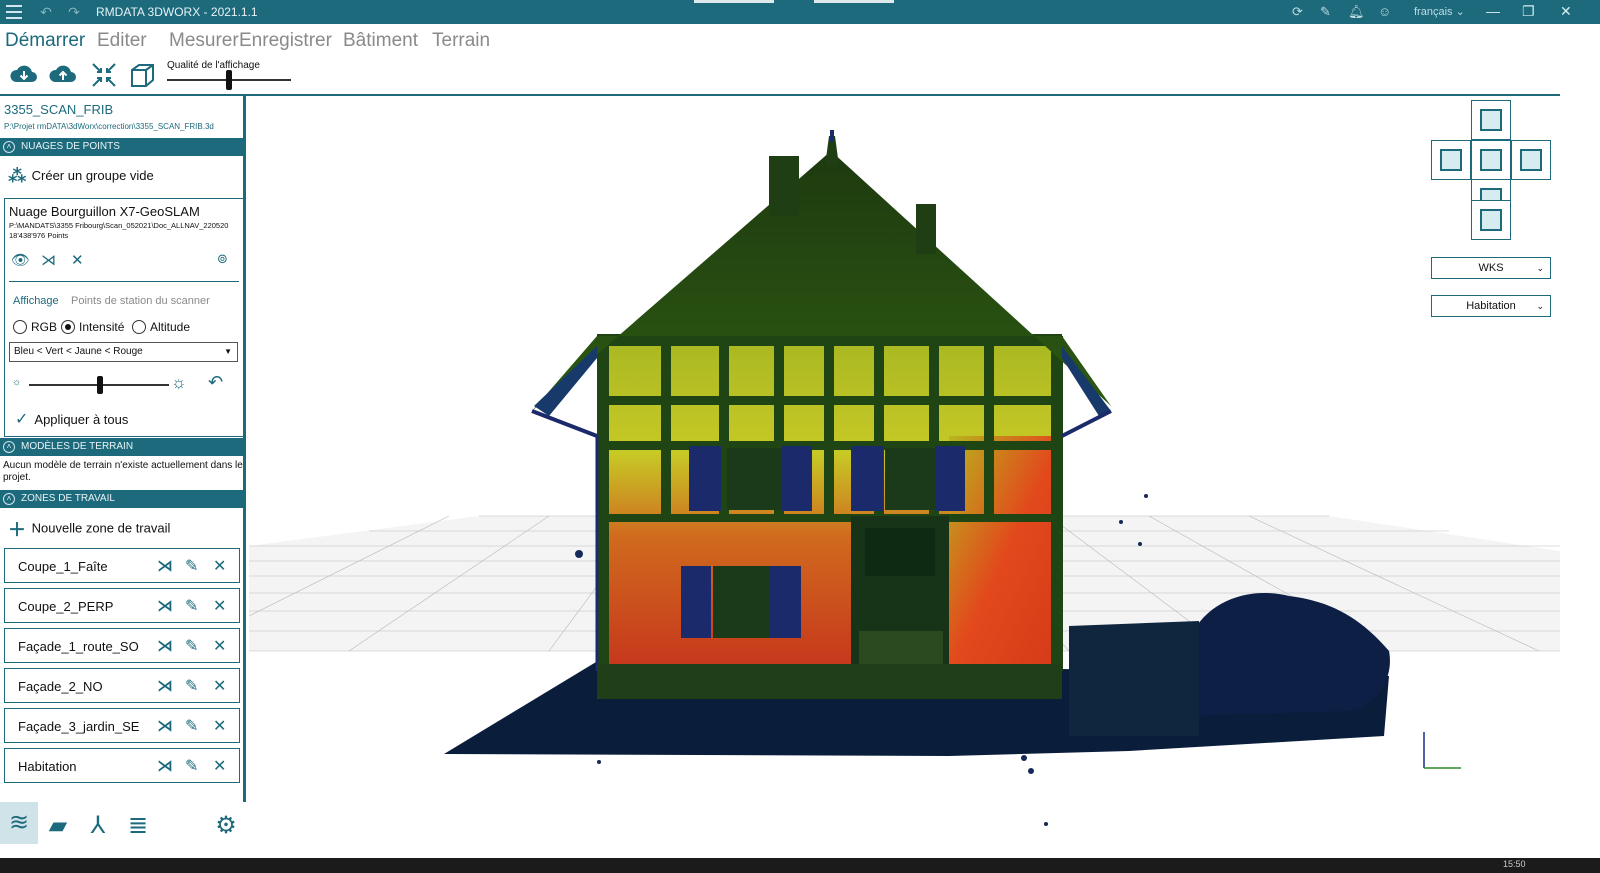 Image resolution: width=1600 pixels, height=873 pixels. I want to click on close-icon: ✕, so click(1566, 11).